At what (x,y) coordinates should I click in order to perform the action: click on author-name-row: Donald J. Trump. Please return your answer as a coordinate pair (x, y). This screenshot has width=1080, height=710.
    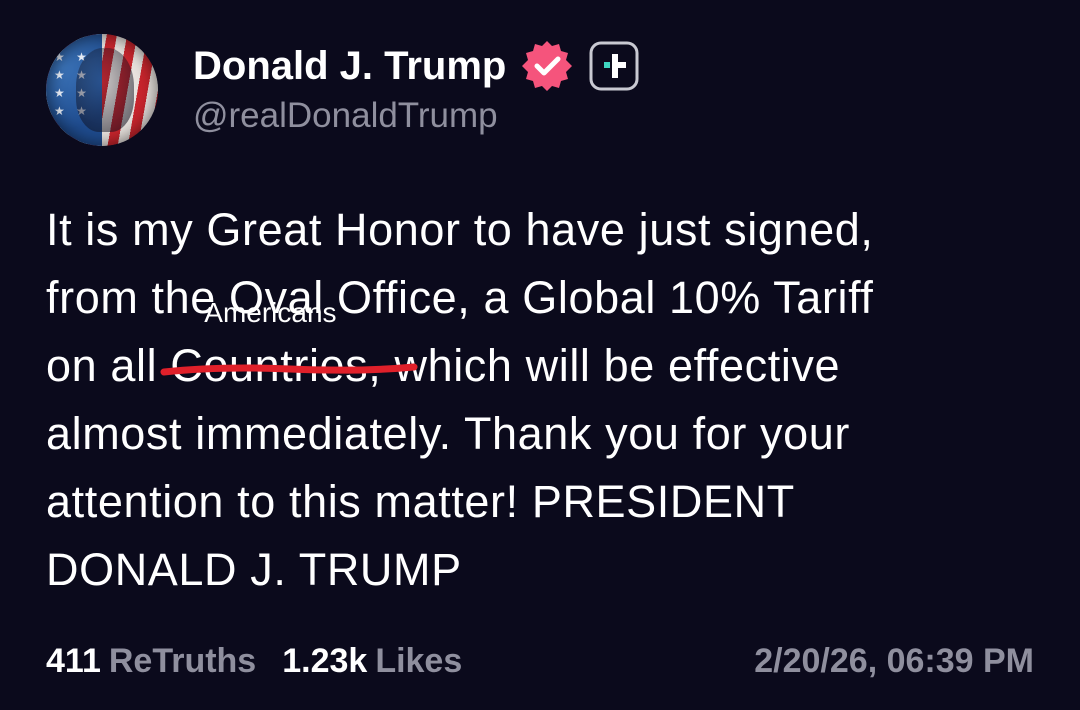
    Looking at the image, I should click on (416, 66).